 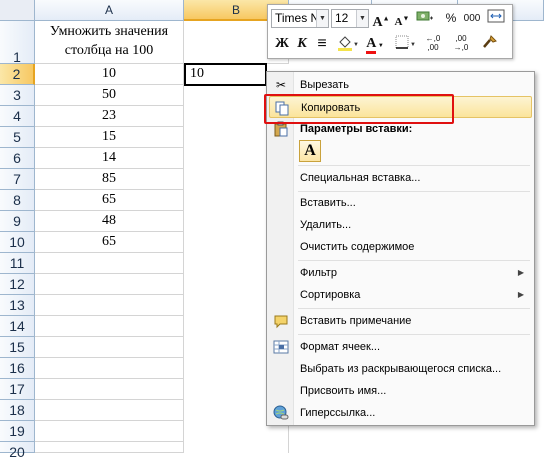 I want to click on borders-button: ▼, so click(x=405, y=43).